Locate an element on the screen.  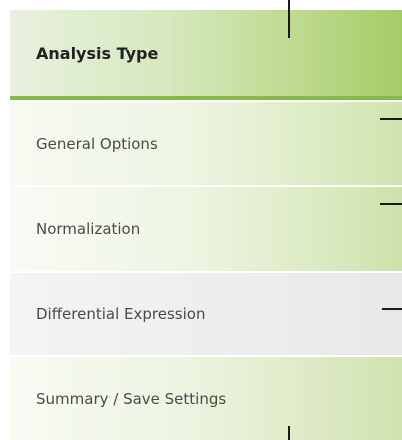
step-label: Normalization is located at coordinates (88, 229).